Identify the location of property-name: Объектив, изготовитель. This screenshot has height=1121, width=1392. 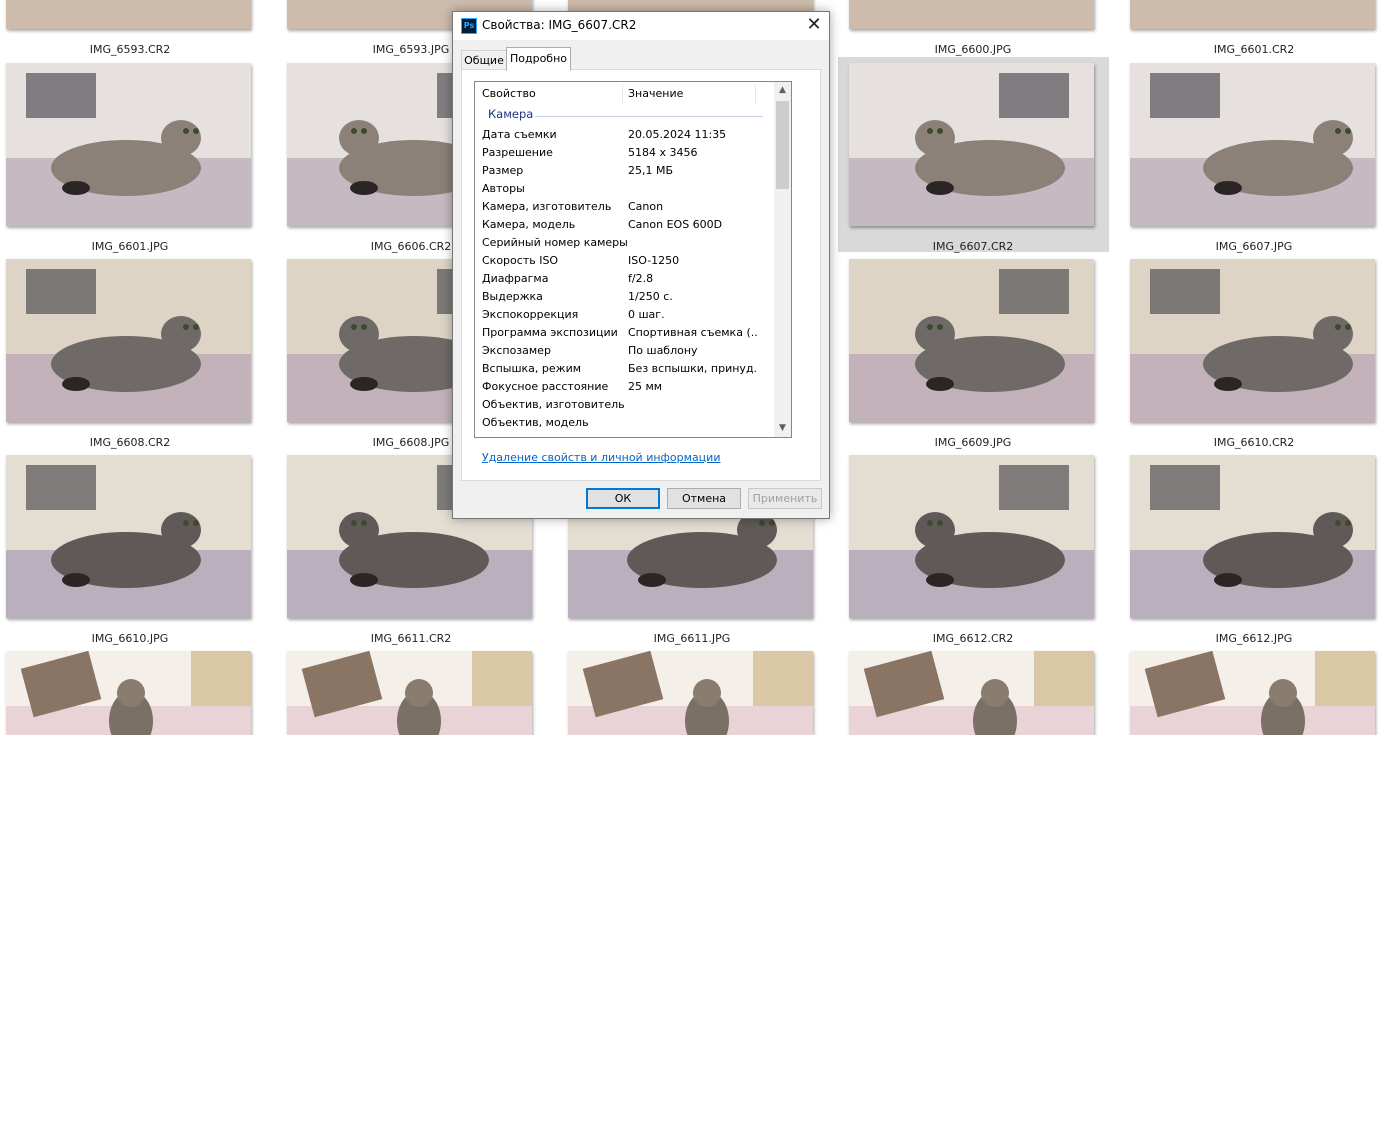
(553, 404).